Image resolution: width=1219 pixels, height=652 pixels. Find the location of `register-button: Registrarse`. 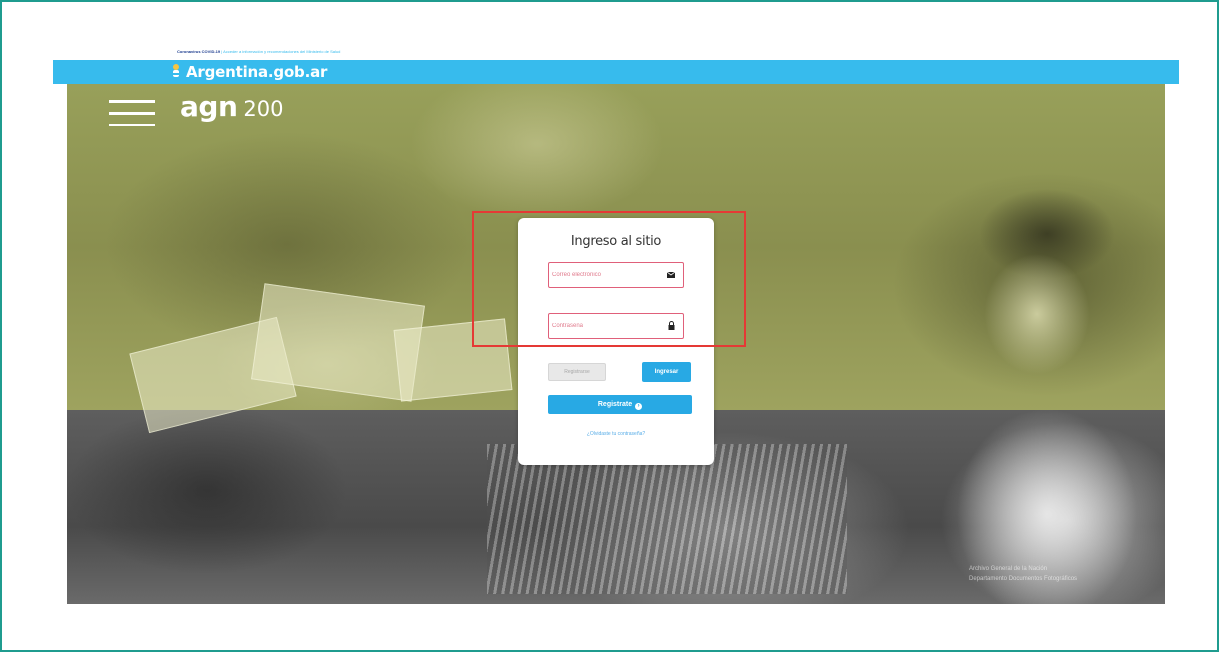

register-button: Registrarse is located at coordinates (577, 372).